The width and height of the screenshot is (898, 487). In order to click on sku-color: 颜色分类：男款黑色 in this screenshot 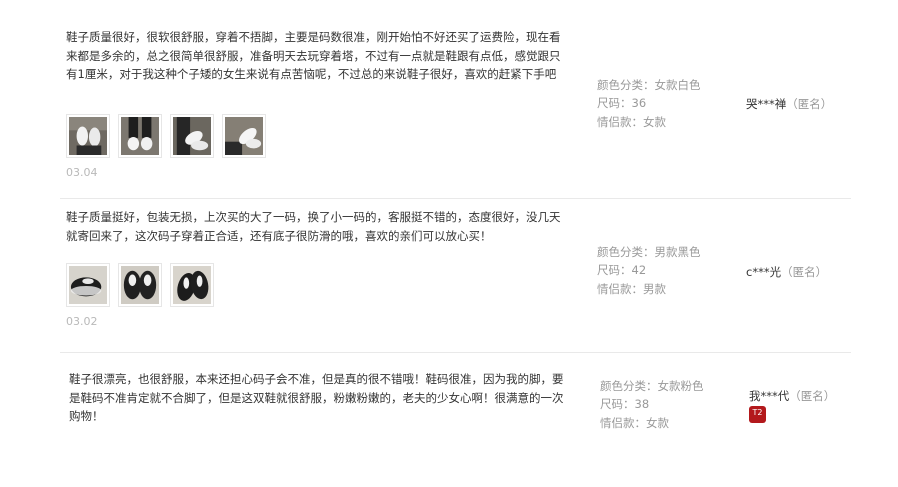, I will do `click(649, 252)`.